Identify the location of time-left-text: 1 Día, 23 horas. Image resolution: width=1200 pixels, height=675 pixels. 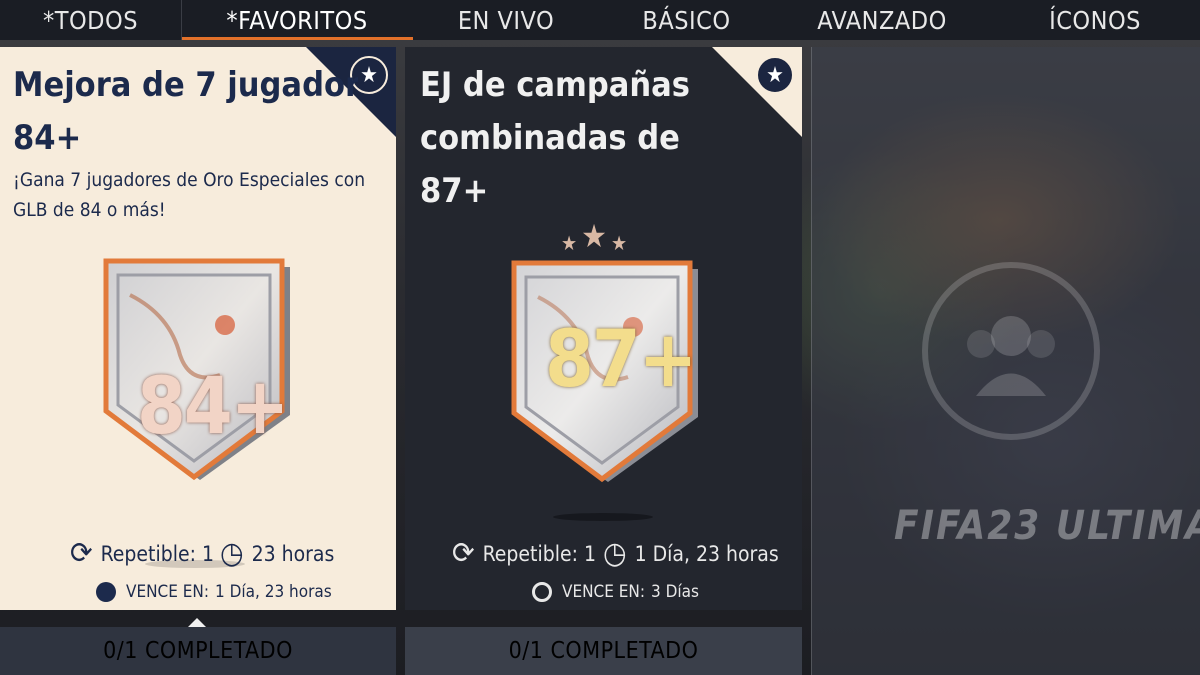
(706, 554).